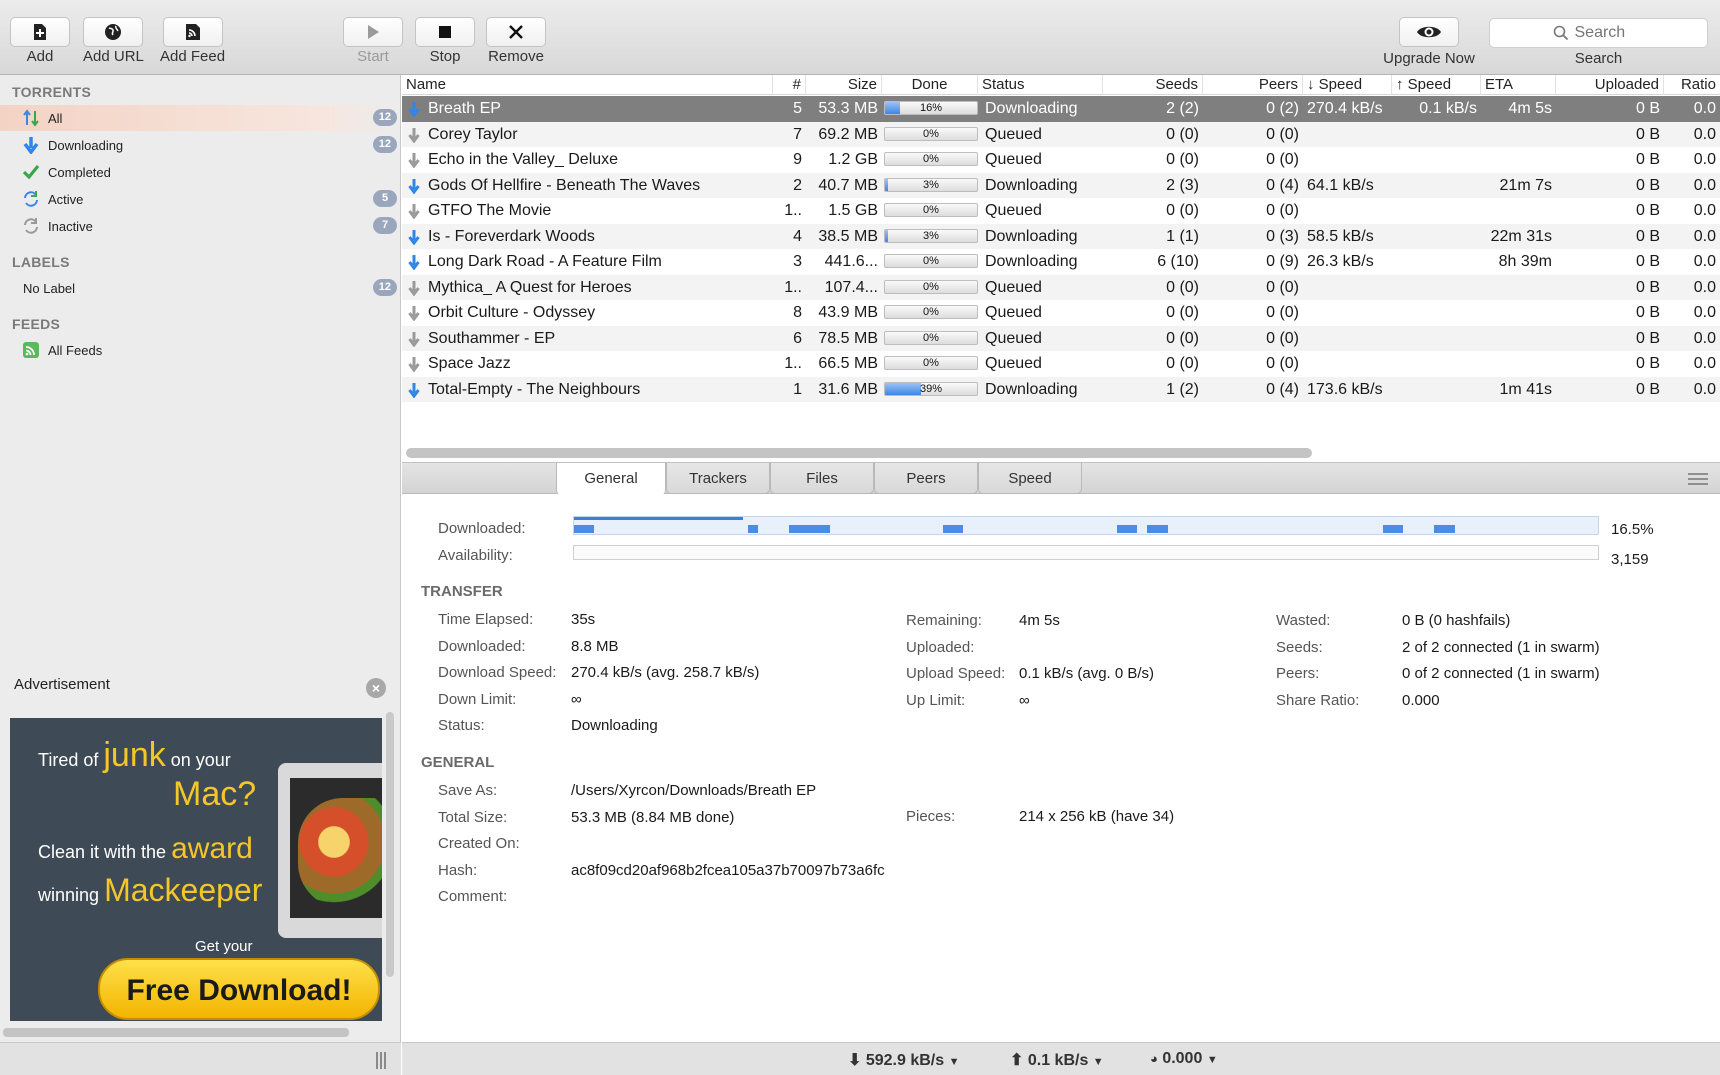 This screenshot has height=1075, width=1720. What do you see at coordinates (1610, 85) in the screenshot?
I see `column-header-uploaded: Uploaded` at bounding box center [1610, 85].